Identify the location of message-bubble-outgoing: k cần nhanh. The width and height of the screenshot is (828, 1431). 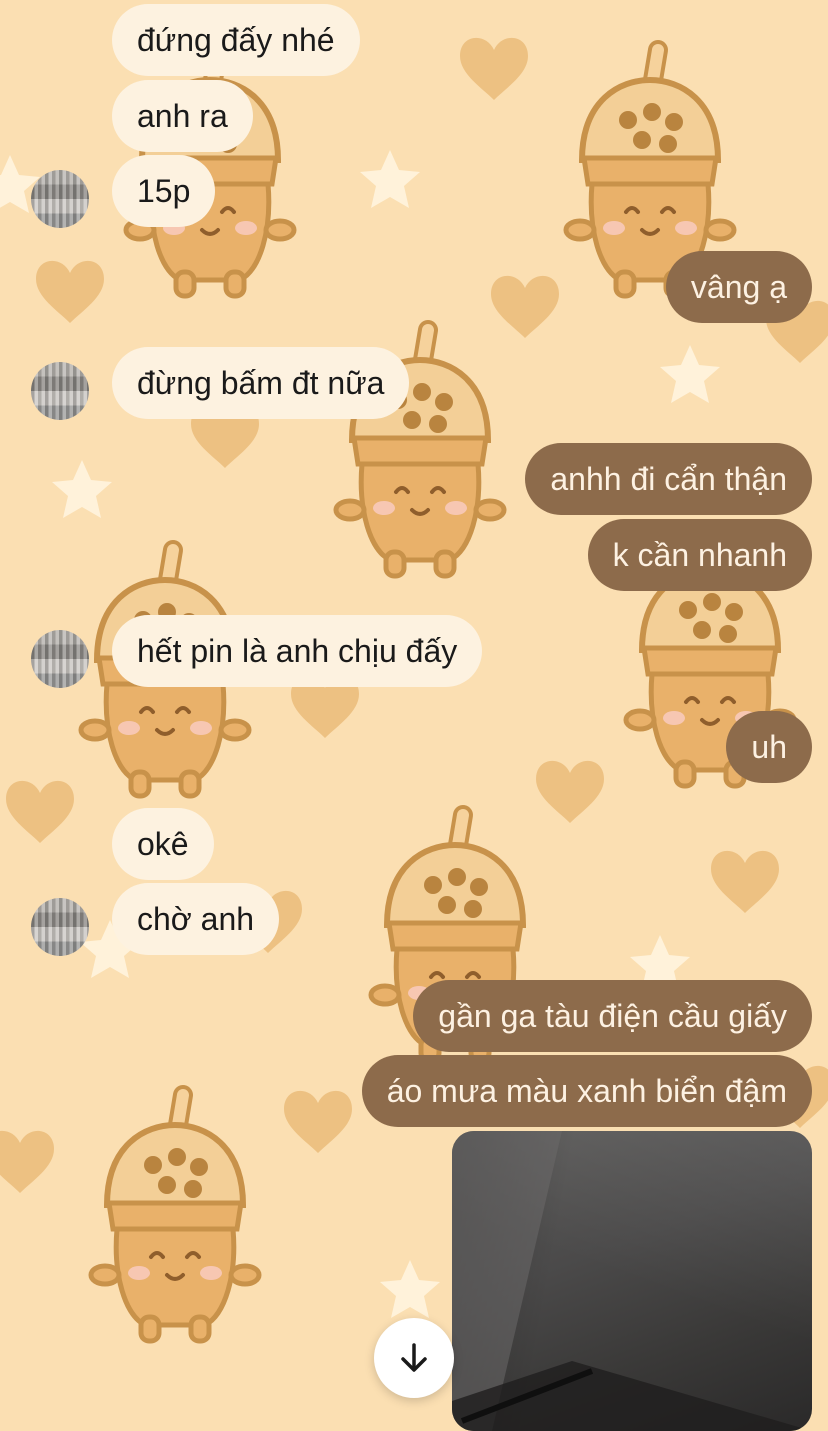
(699, 555).